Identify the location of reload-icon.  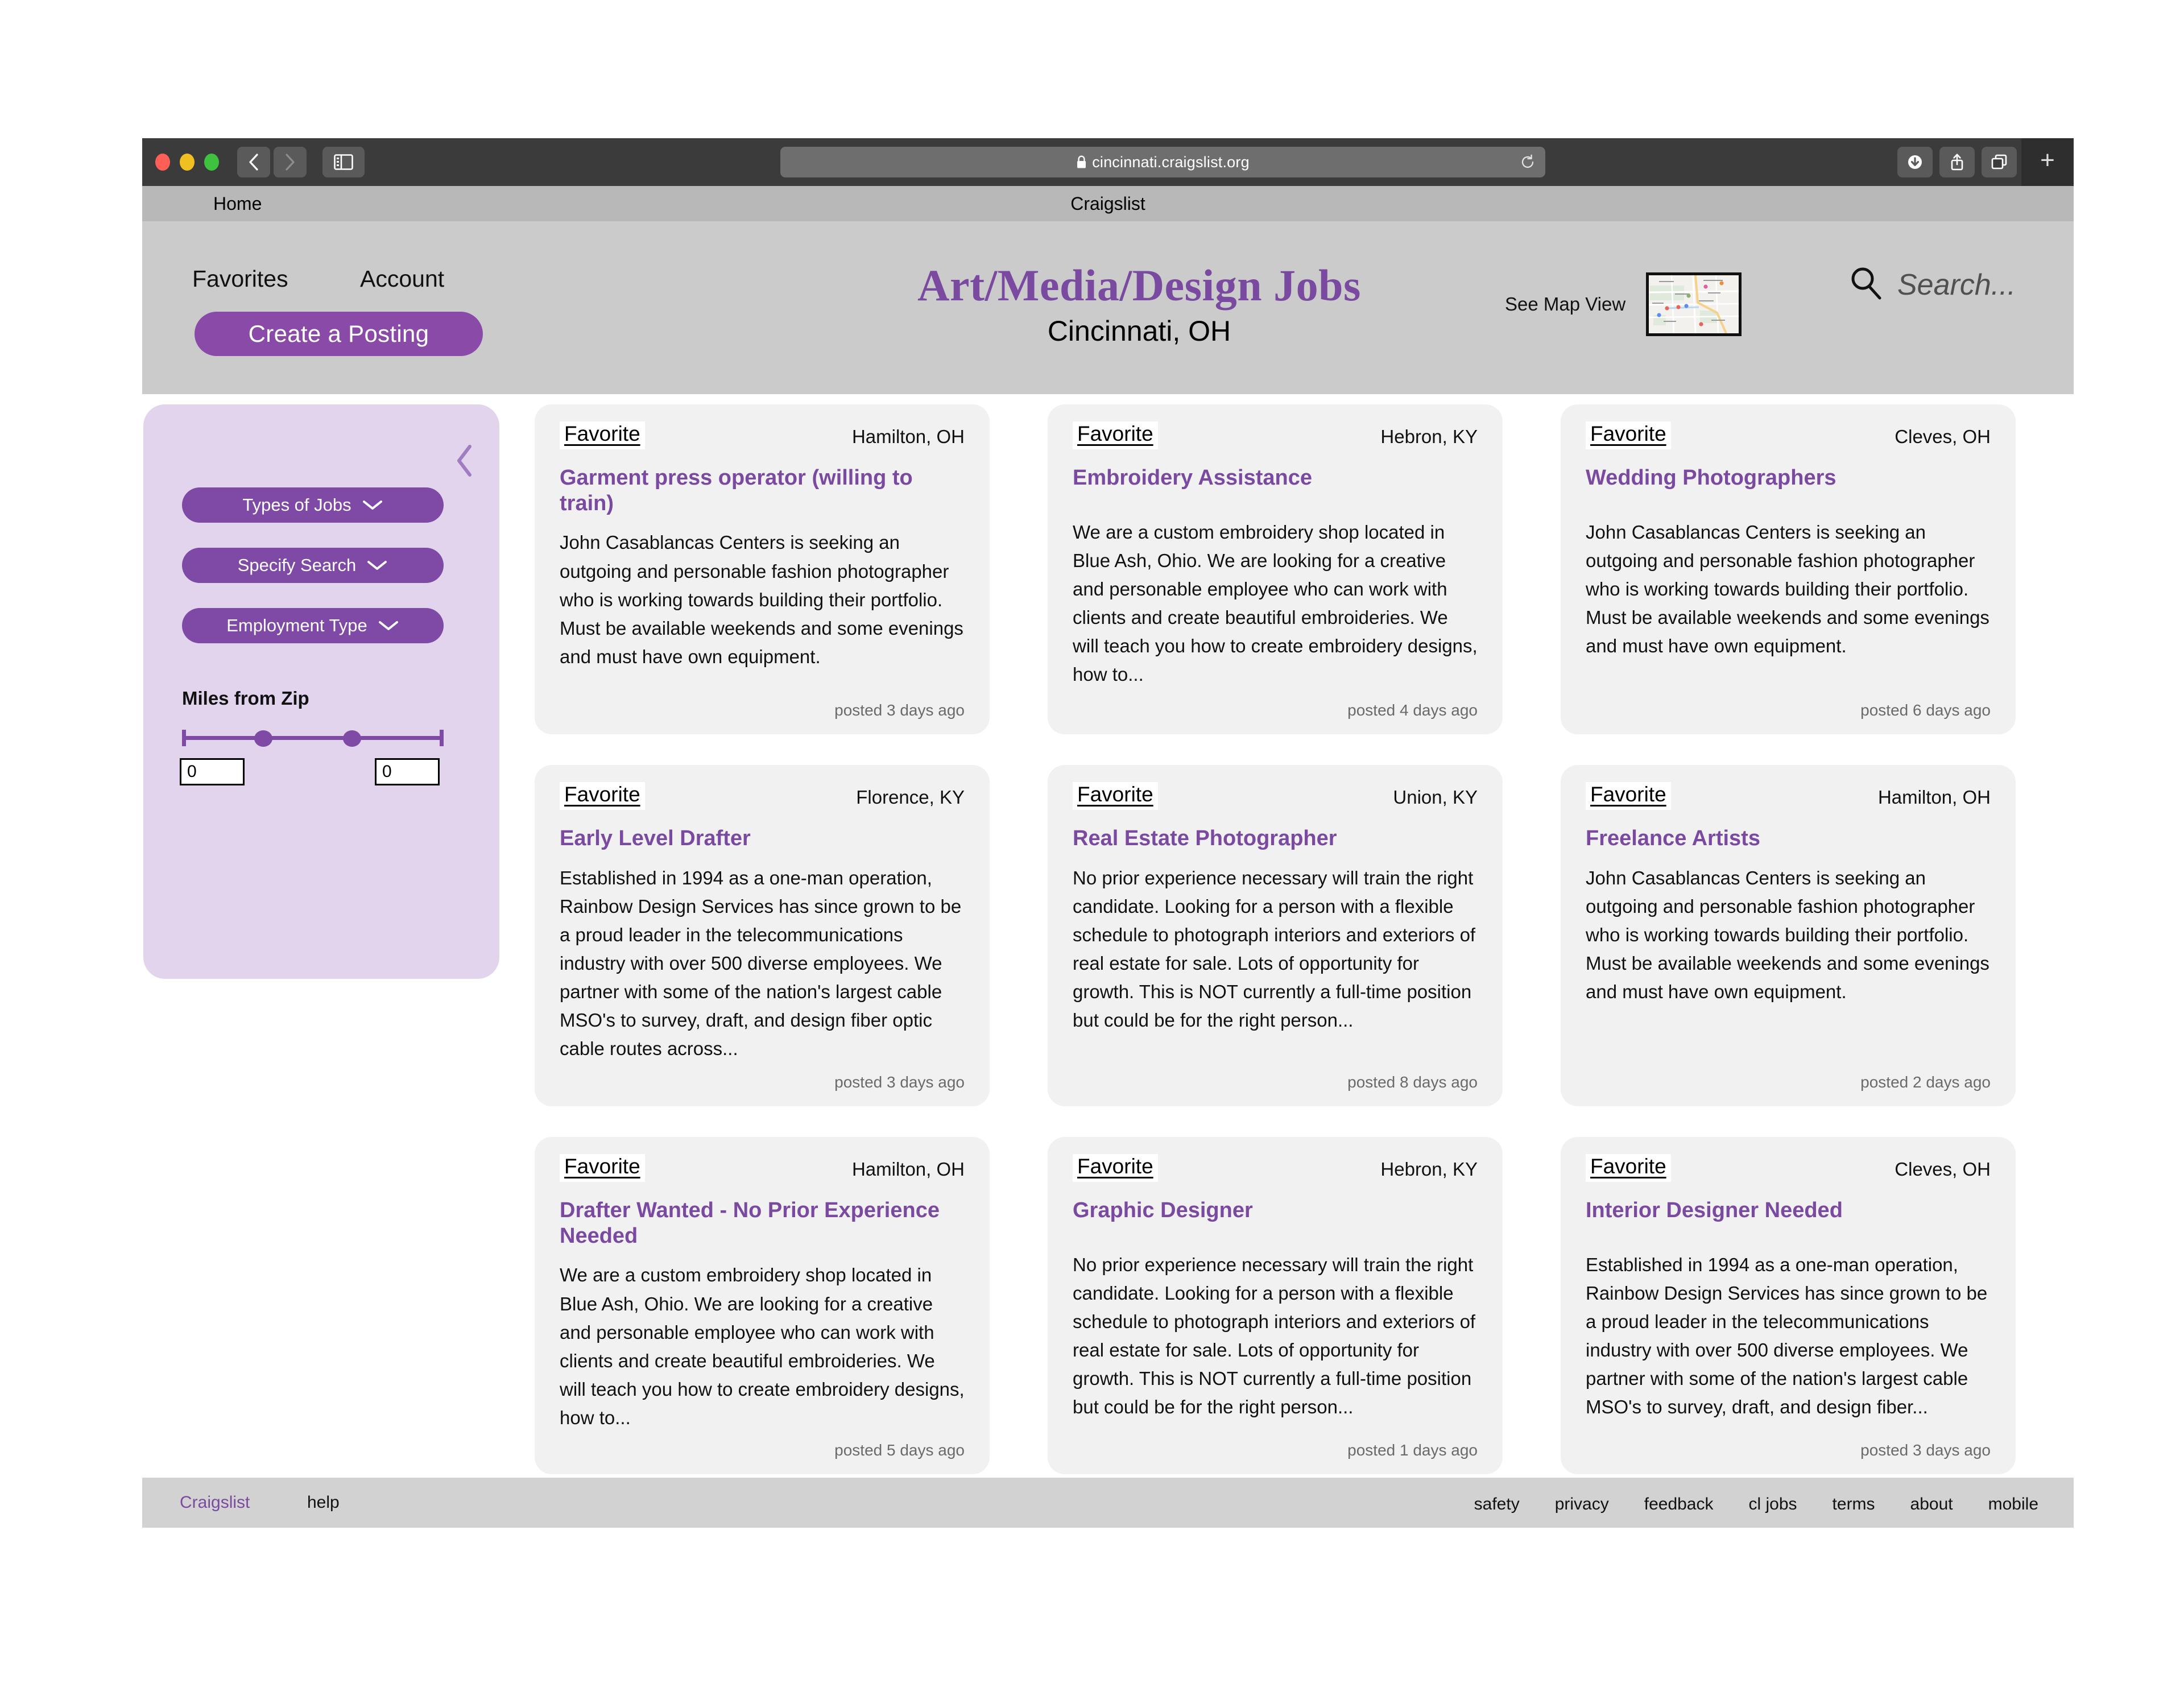
(1527, 163).